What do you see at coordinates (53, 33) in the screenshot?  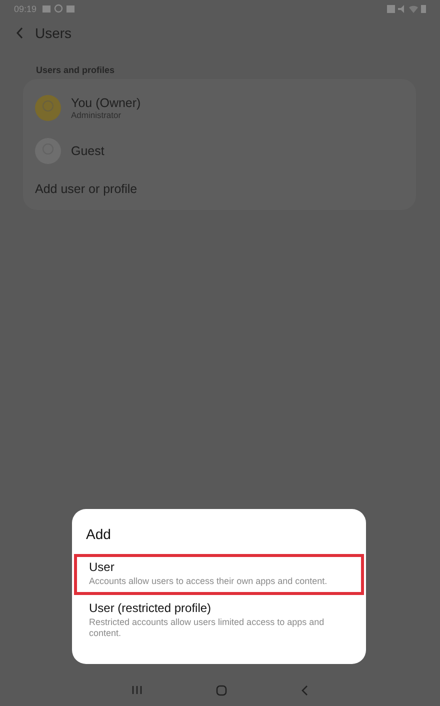 I see `page-title: Users` at bounding box center [53, 33].